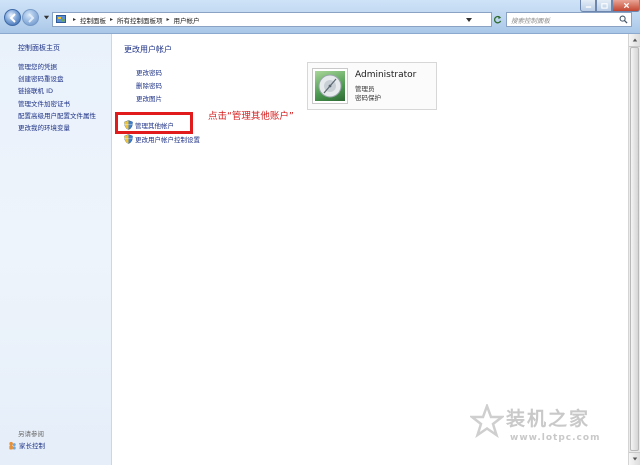  Describe the element at coordinates (469, 20) in the screenshot. I see `address-dropdown-icon` at that location.